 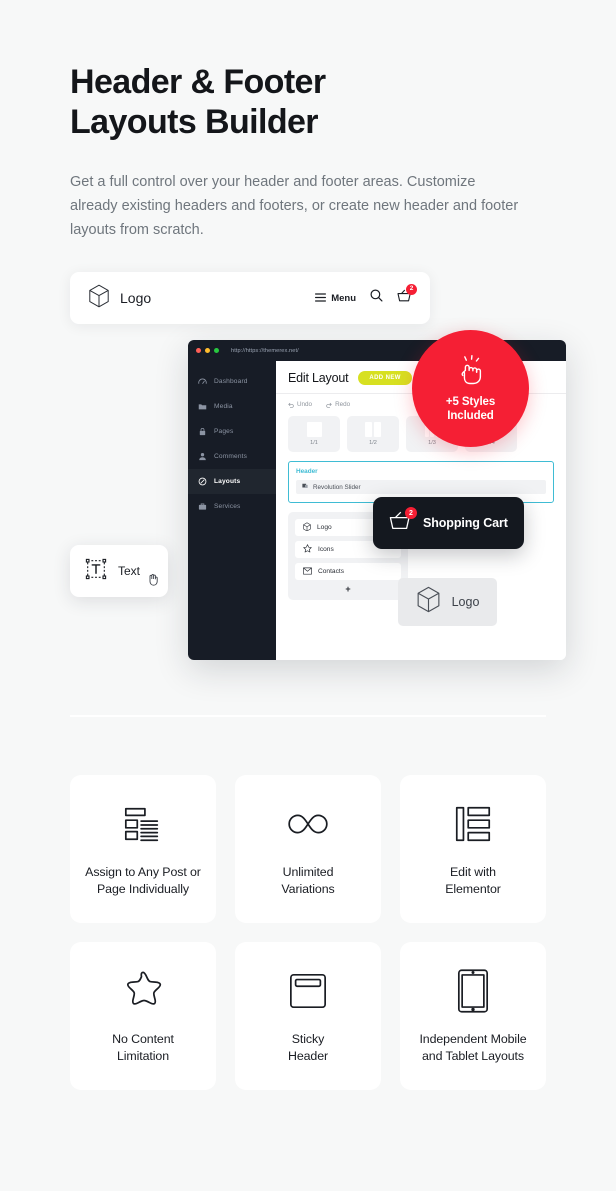 What do you see at coordinates (232, 456) in the screenshot?
I see `sidebar-item-comments: Comments` at bounding box center [232, 456].